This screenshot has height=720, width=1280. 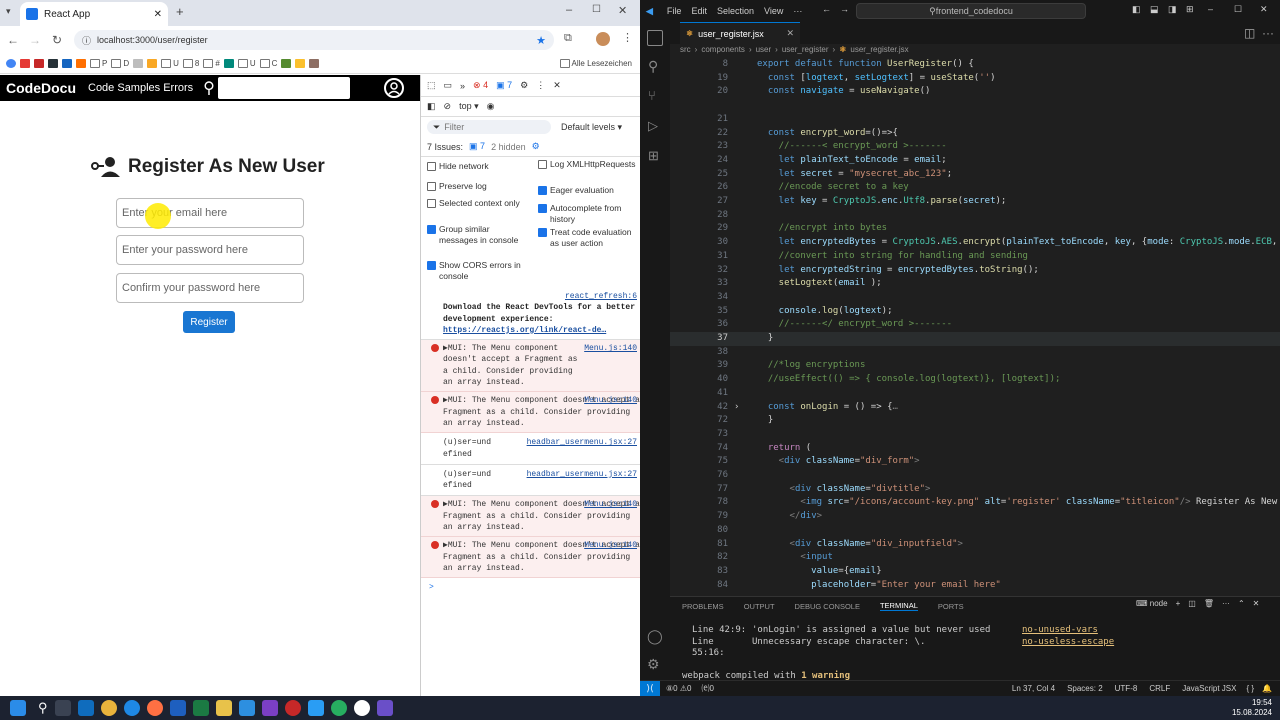 What do you see at coordinates (975, 188) in the screenshot?
I see `code-line: 26 //encode secret to a key` at bounding box center [975, 188].